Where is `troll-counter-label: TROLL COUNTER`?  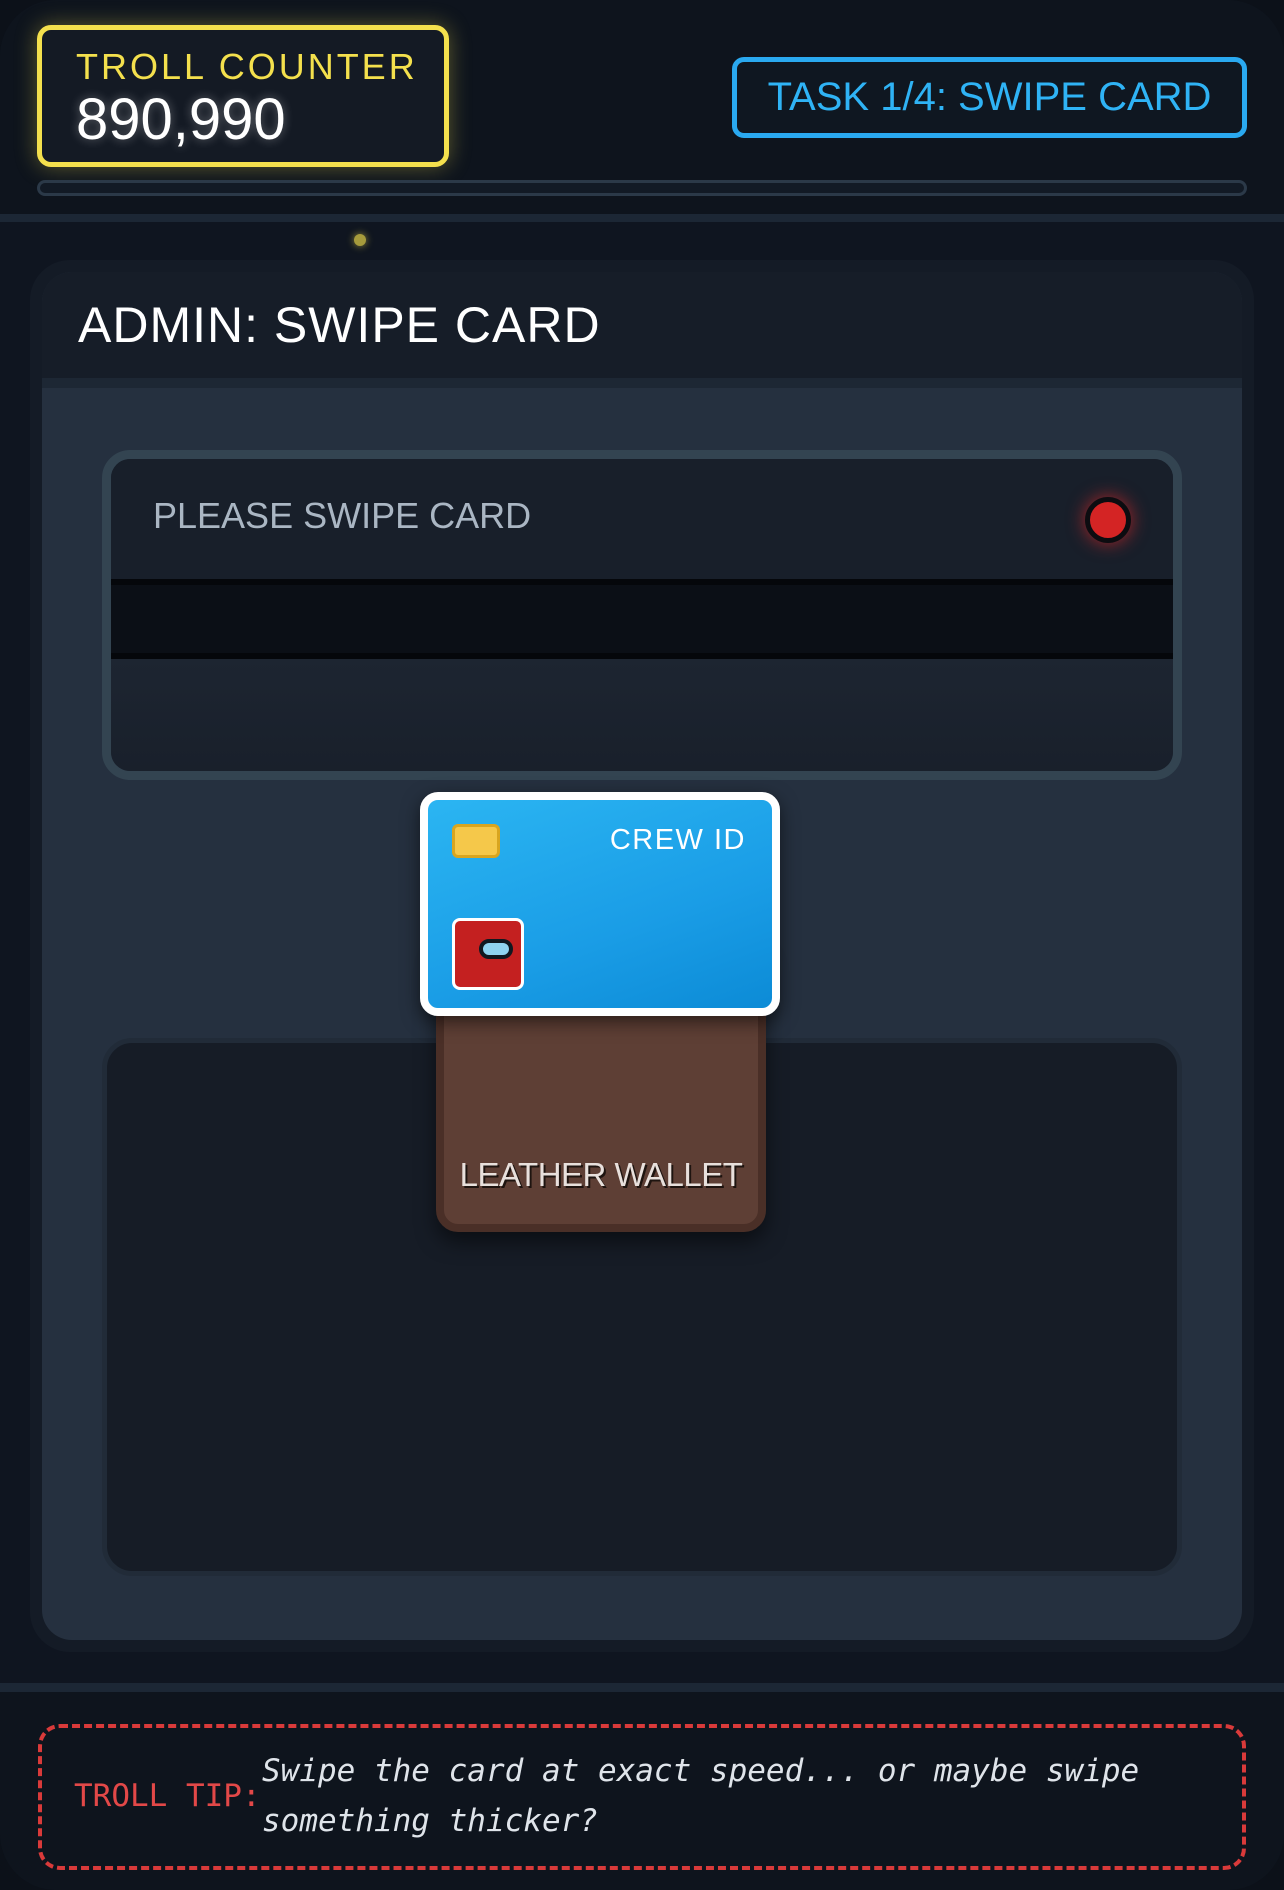 troll-counter-label: TROLL COUNTER is located at coordinates (247, 66).